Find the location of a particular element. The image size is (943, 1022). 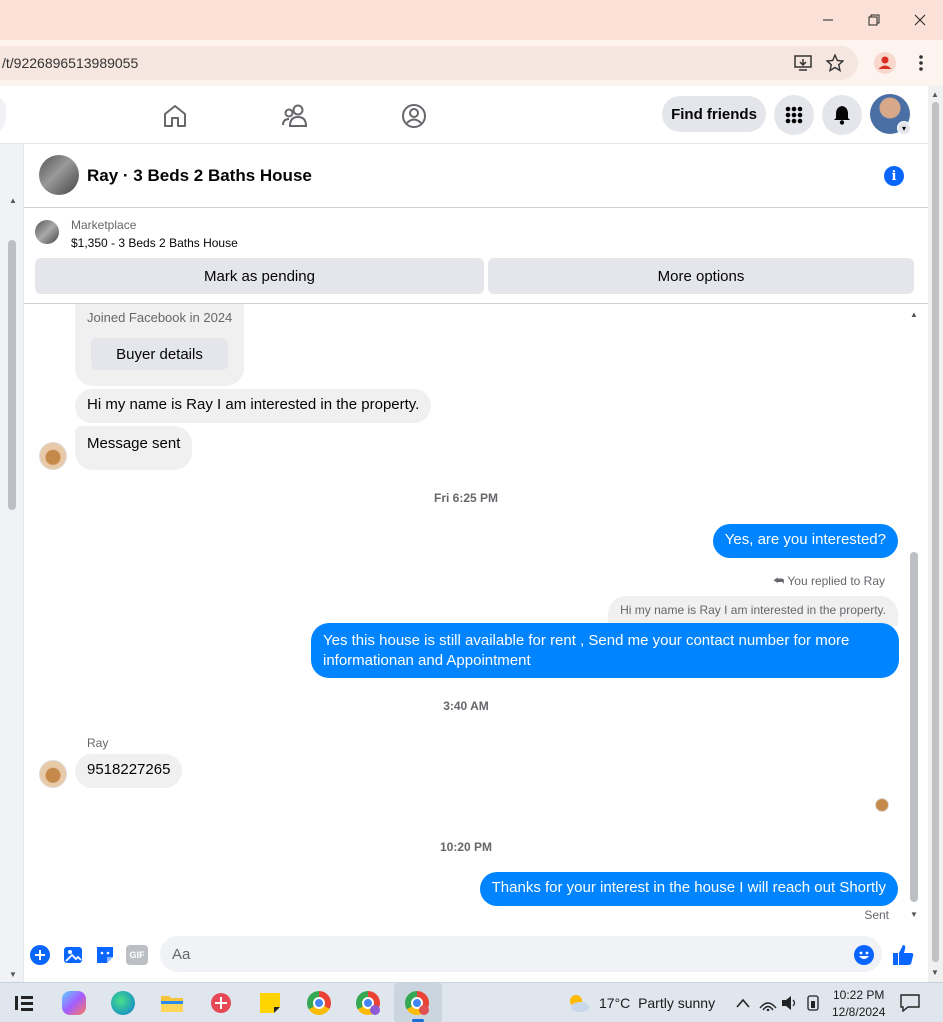

gaming-icon is located at coordinates (414, 116).